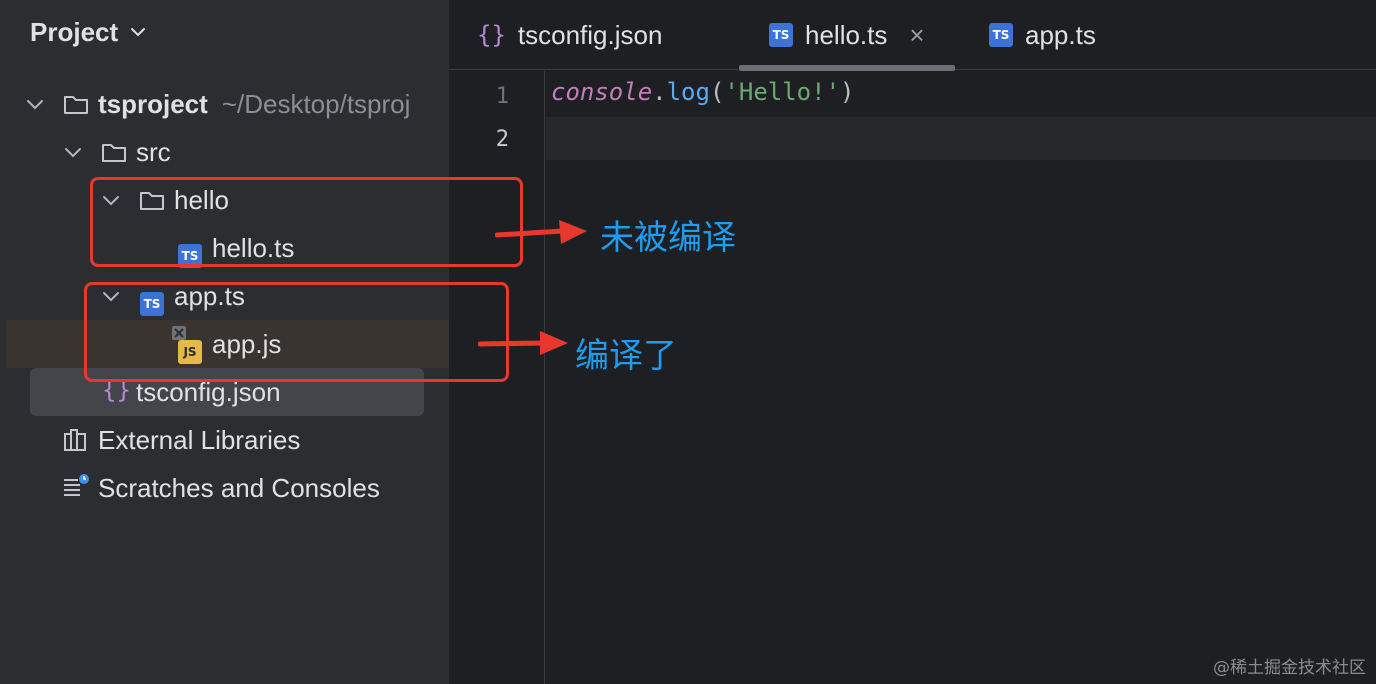 The image size is (1376, 684). Describe the element at coordinates (590, 34) in the screenshot. I see `tab-label: tsconfig.json` at that location.